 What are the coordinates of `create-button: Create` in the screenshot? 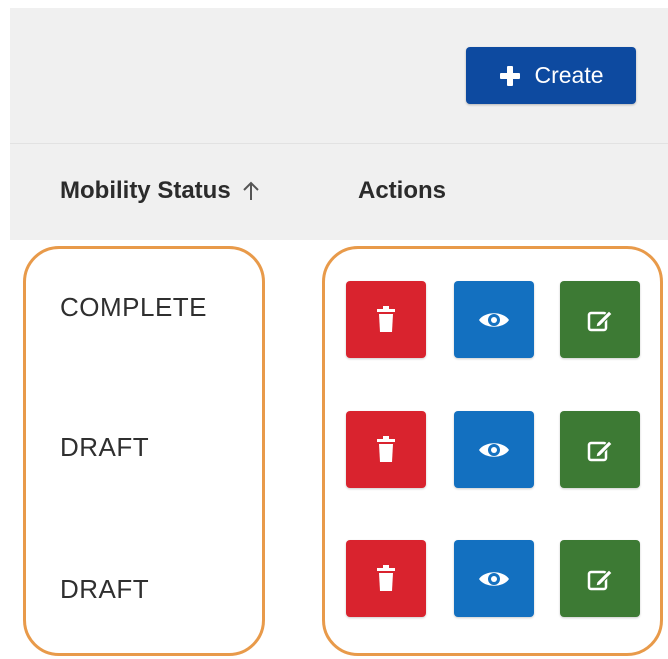 It's located at (551, 75).